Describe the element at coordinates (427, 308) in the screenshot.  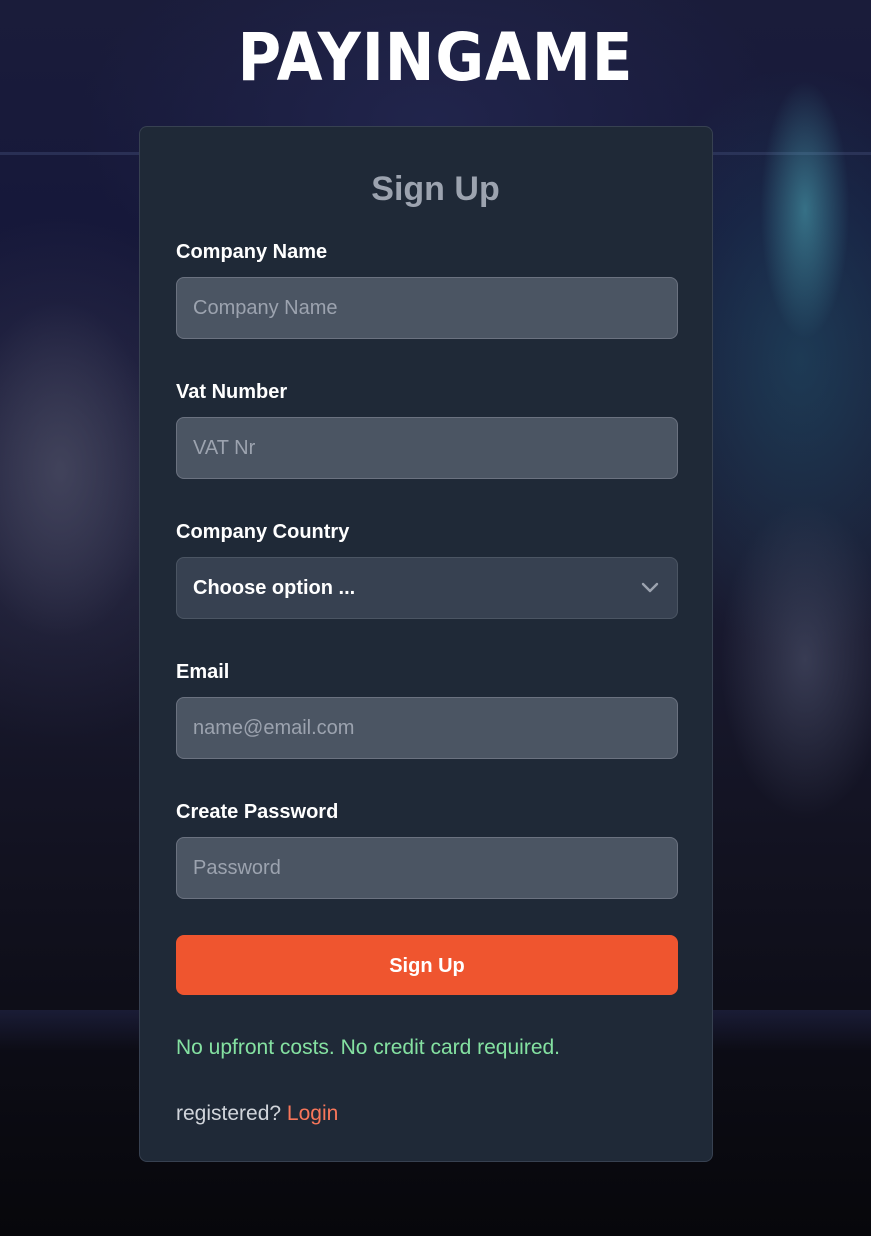
I see `company-name-input` at that location.